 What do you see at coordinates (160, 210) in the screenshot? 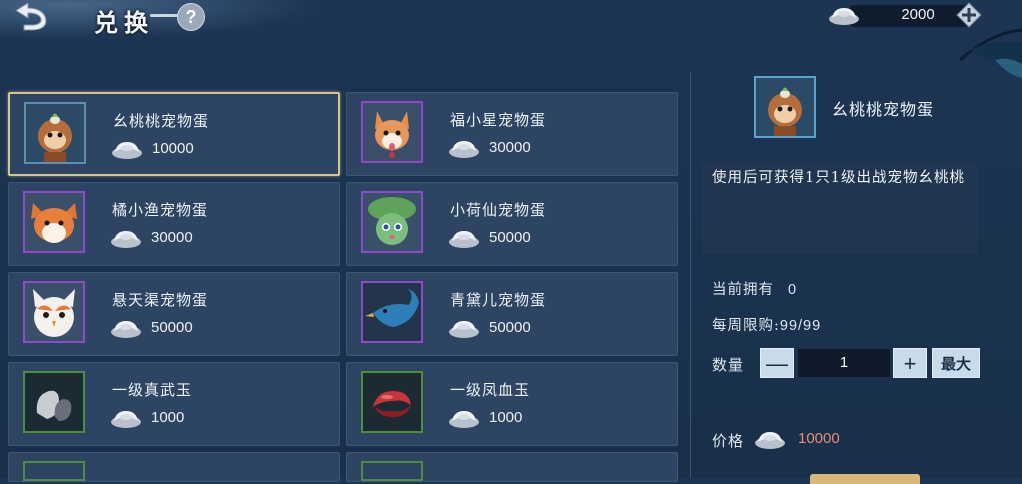
I see `item-name: 橘小渔宠物蛋` at bounding box center [160, 210].